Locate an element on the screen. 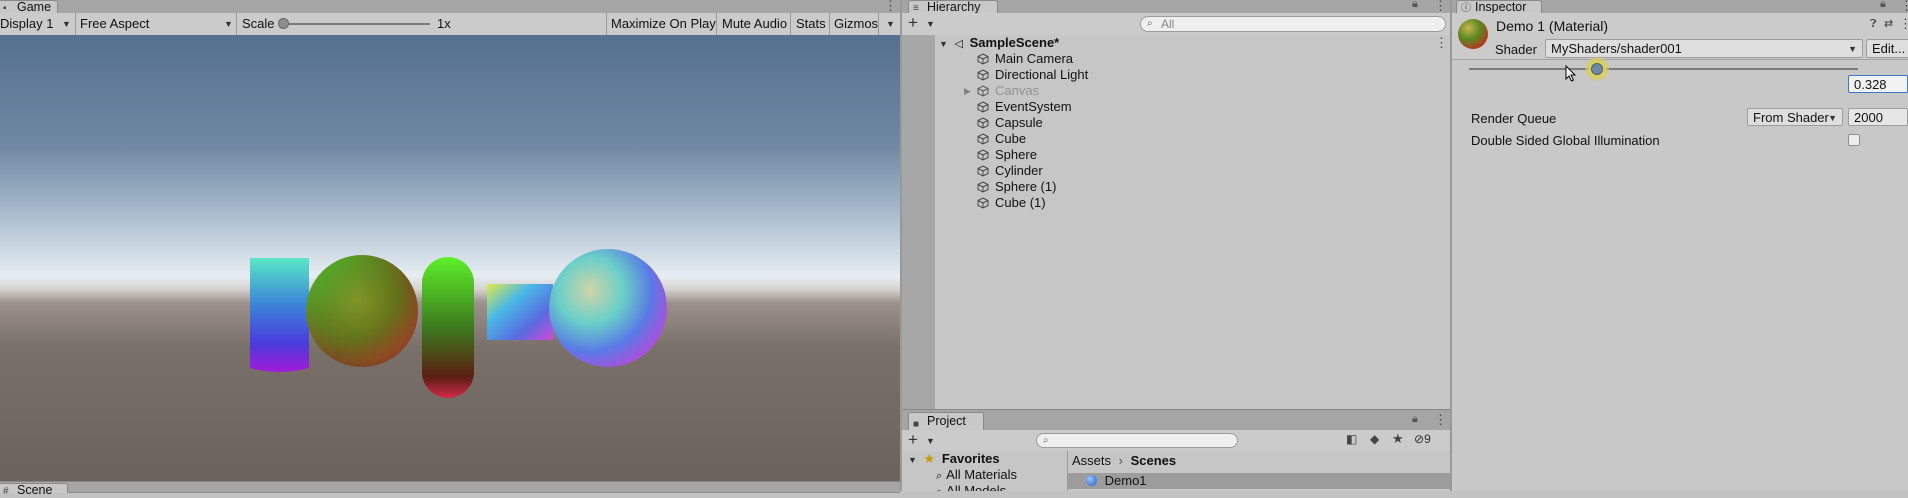 Image resolution: width=1908 pixels, height=498 pixels. game-tabstrip is located at coordinates (450, 7).